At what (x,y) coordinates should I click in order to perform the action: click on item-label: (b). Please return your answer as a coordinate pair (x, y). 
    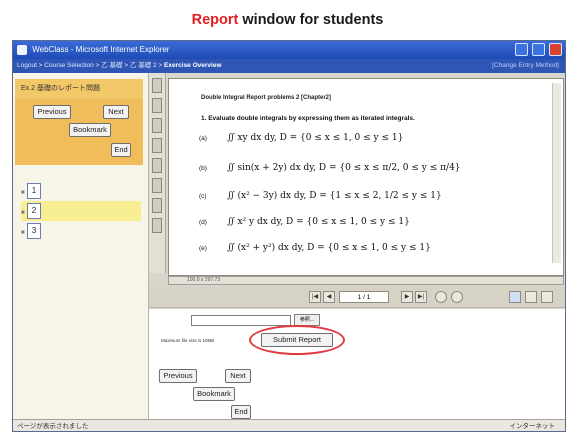
    Looking at the image, I should click on (203, 168).